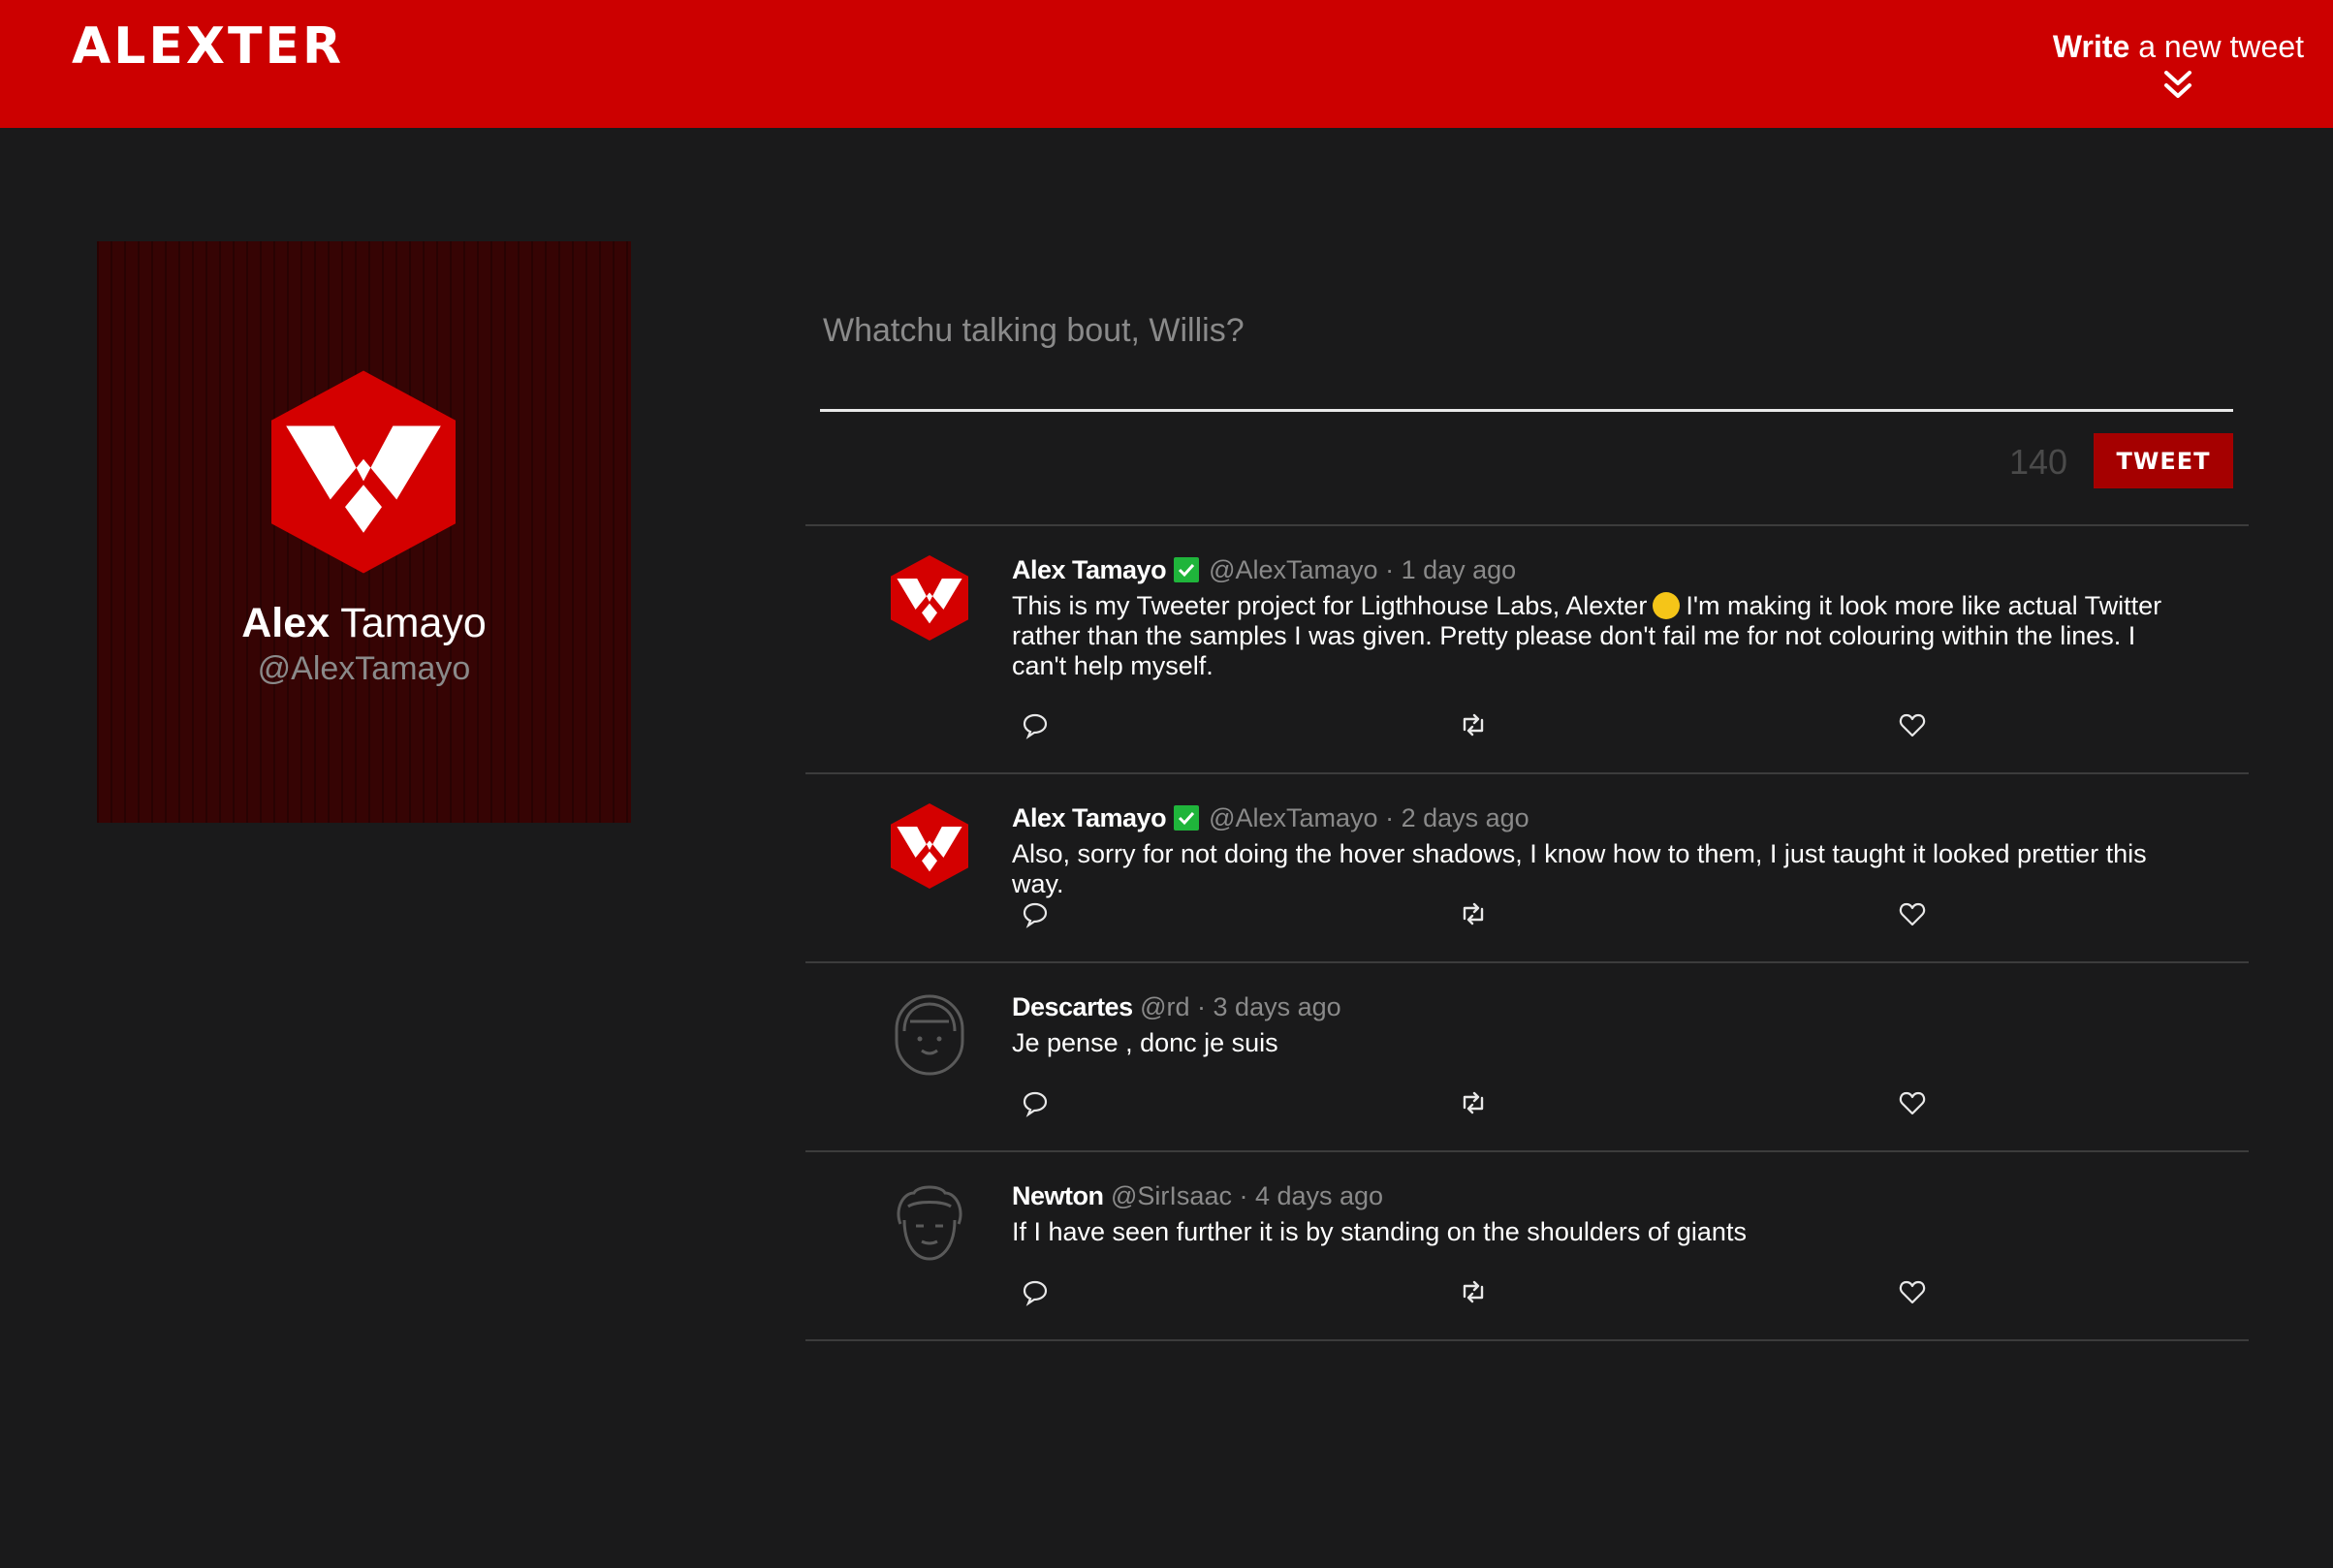 This screenshot has width=2333, height=1568. I want to click on tweet-button: TWEET, so click(2163, 461).